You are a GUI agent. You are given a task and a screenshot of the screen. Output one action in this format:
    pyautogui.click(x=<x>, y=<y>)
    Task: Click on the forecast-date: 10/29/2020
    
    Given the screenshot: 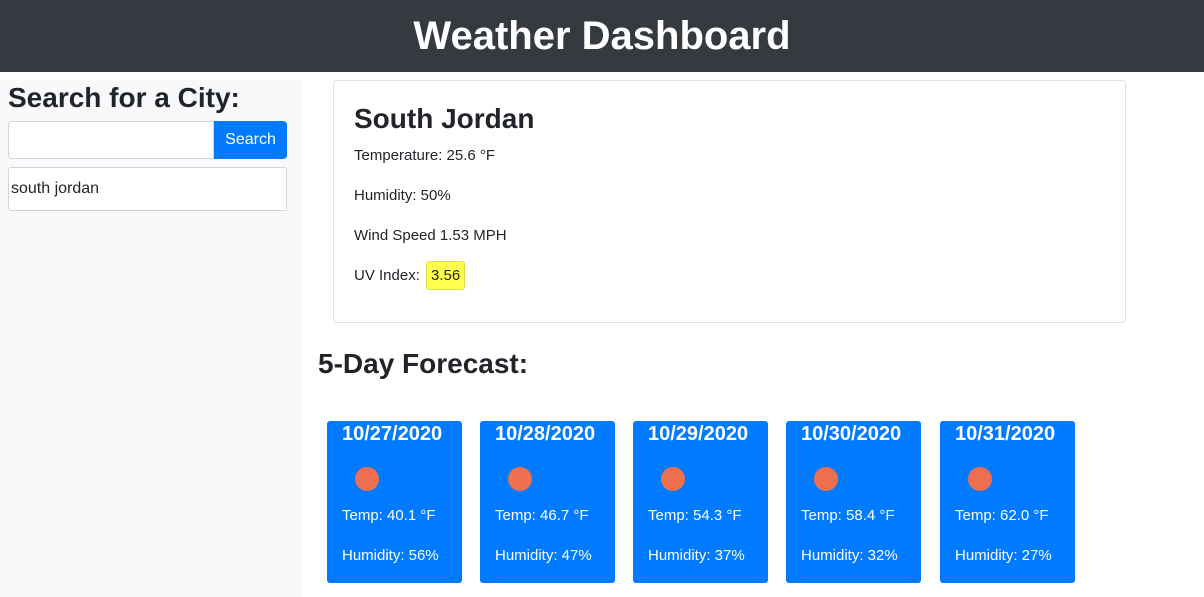 What is the action you would take?
    pyautogui.click(x=698, y=434)
    